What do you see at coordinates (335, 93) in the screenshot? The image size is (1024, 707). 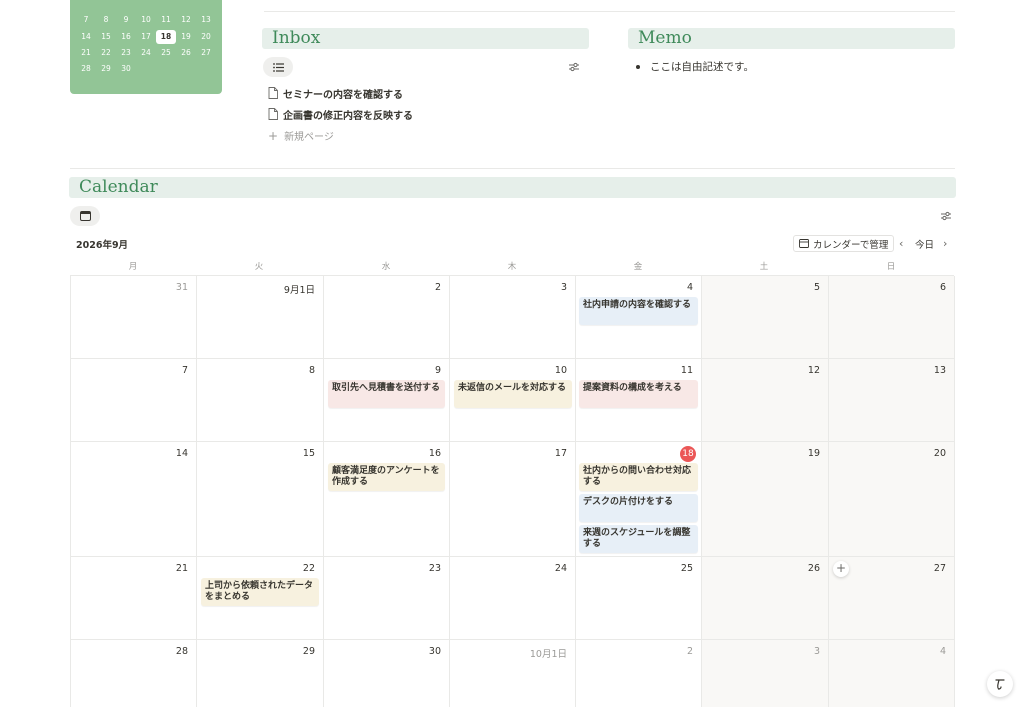 I see `inbox-page-item: セミナーの内容を確認する` at bounding box center [335, 93].